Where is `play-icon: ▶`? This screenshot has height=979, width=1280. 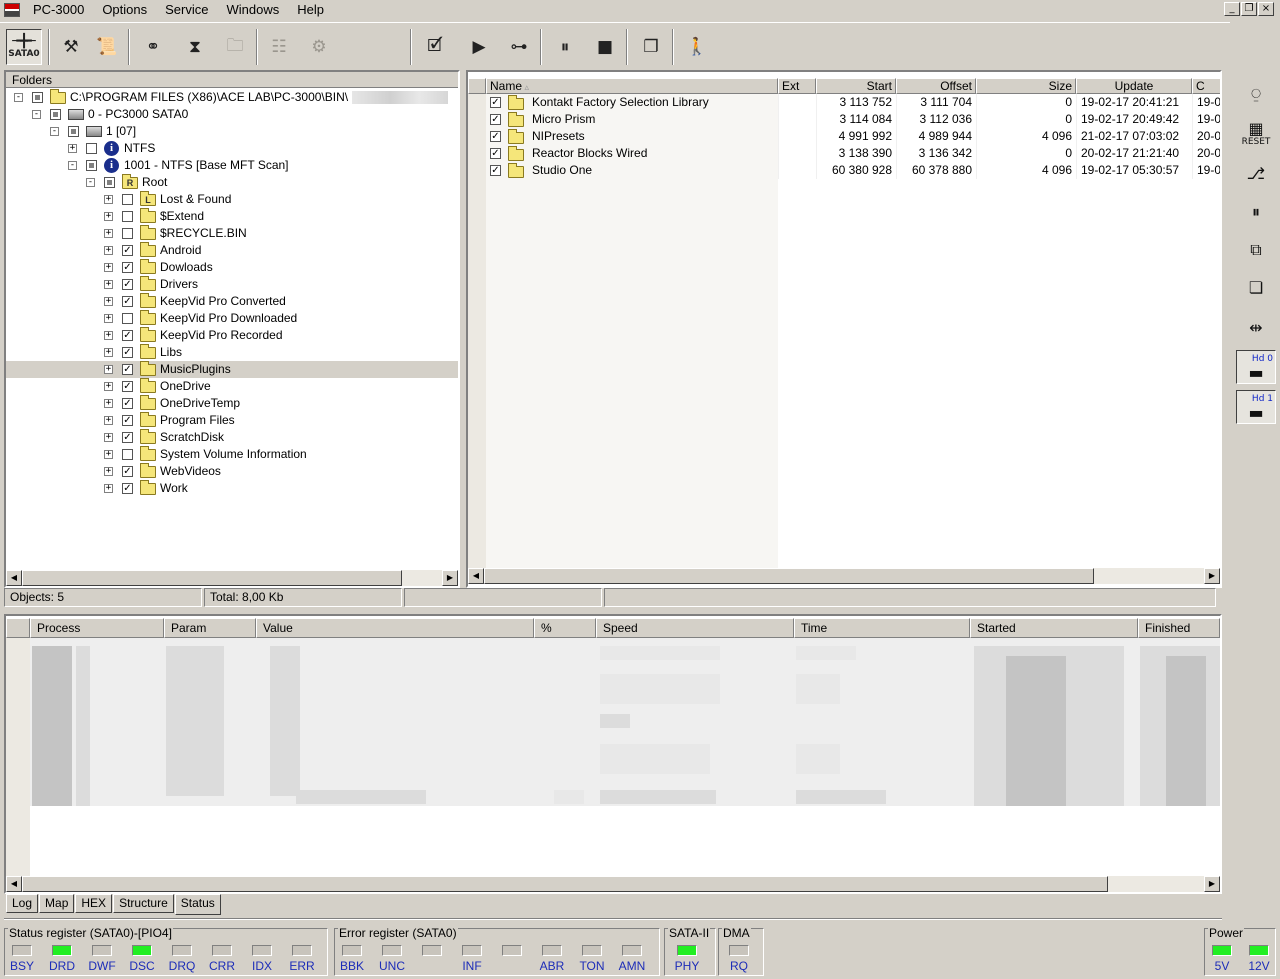
play-icon: ▶ is located at coordinates (479, 47).